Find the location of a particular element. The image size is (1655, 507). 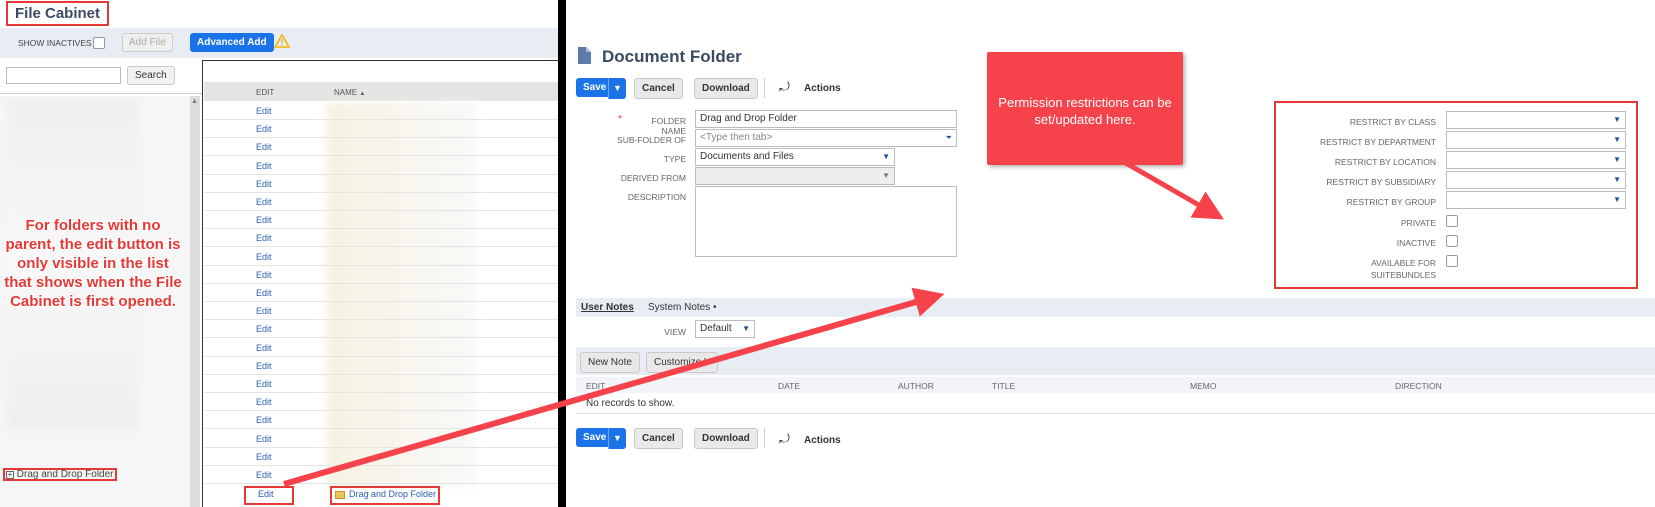

warning-icon is located at coordinates (282, 41).